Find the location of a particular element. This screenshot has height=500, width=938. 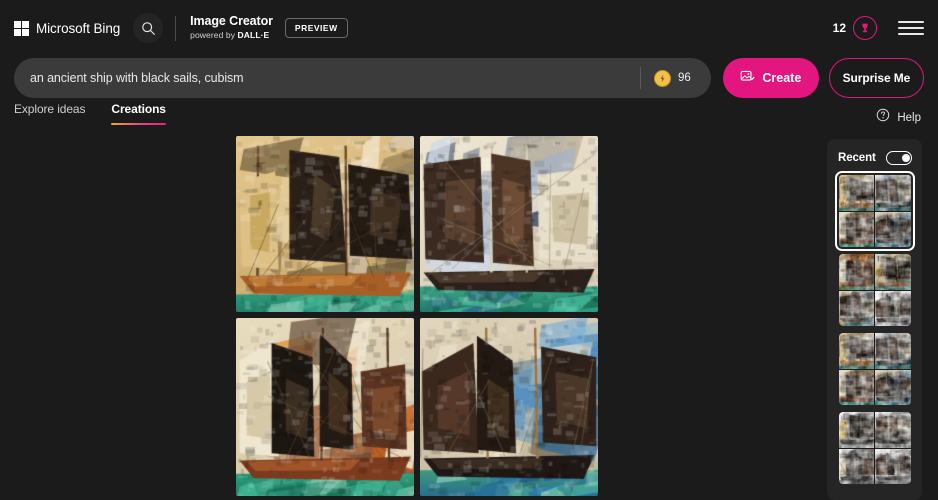

create-button: Create is located at coordinates (770, 78).